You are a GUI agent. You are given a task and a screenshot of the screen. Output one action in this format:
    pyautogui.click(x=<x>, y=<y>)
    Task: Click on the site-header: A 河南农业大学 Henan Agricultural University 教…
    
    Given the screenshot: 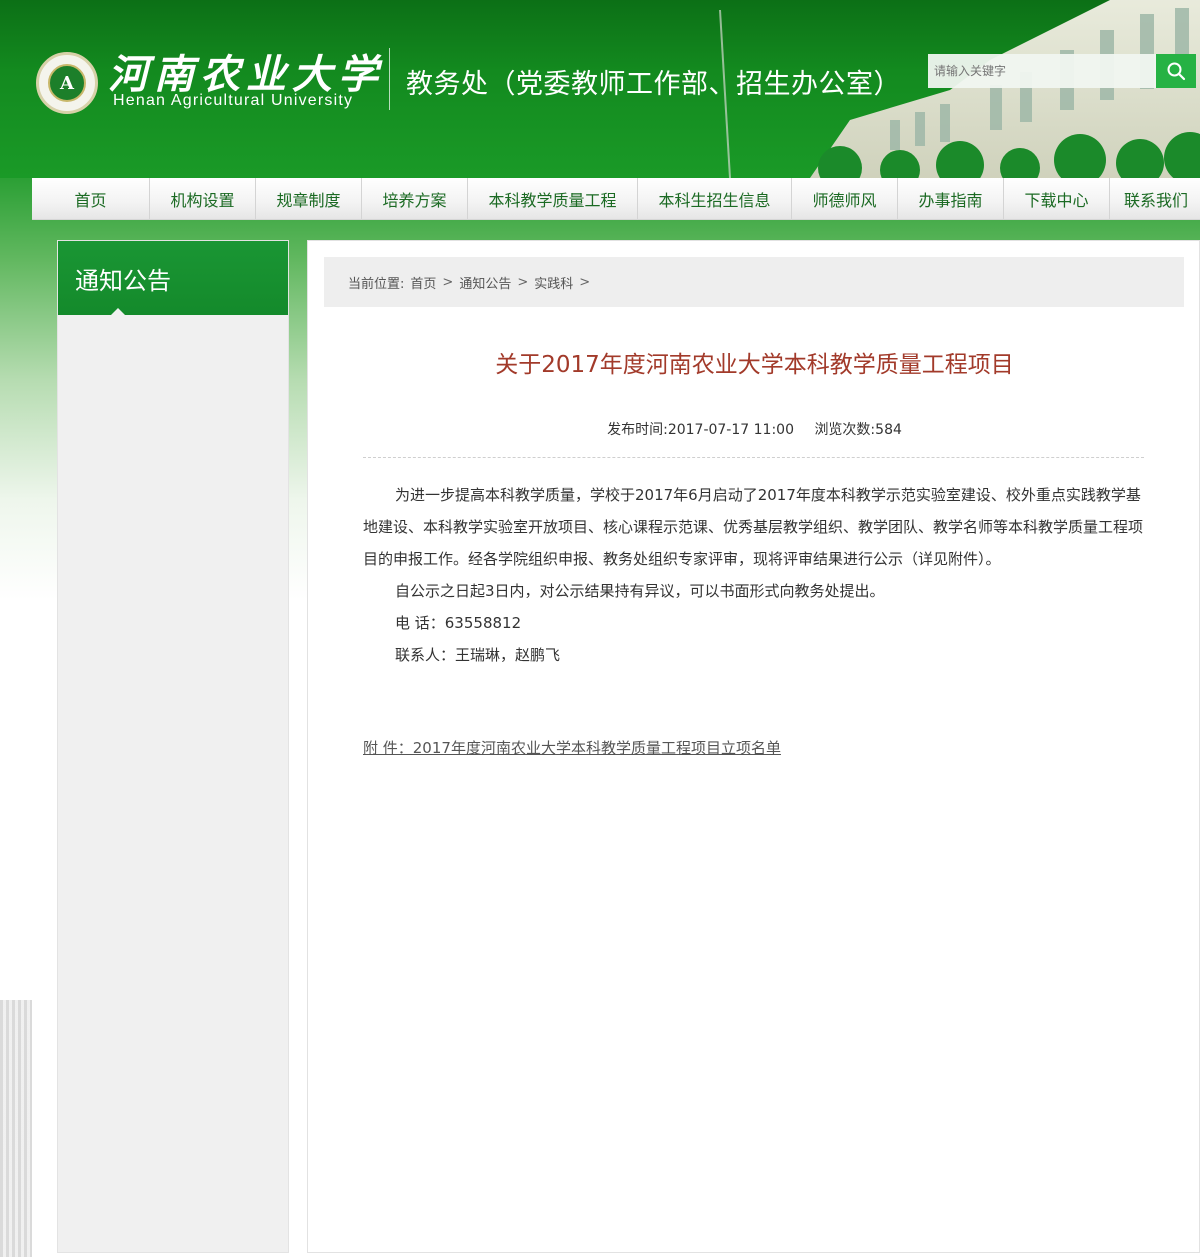 What is the action you would take?
    pyautogui.click(x=600, y=89)
    